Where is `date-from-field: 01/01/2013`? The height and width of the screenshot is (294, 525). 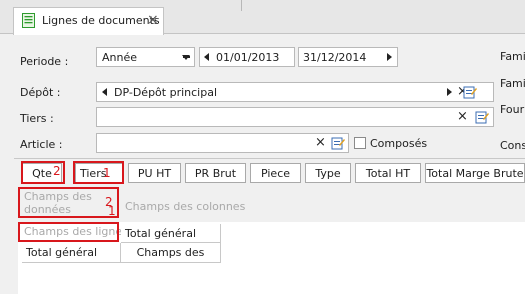 date-from-field: 01/01/2013 is located at coordinates (247, 57).